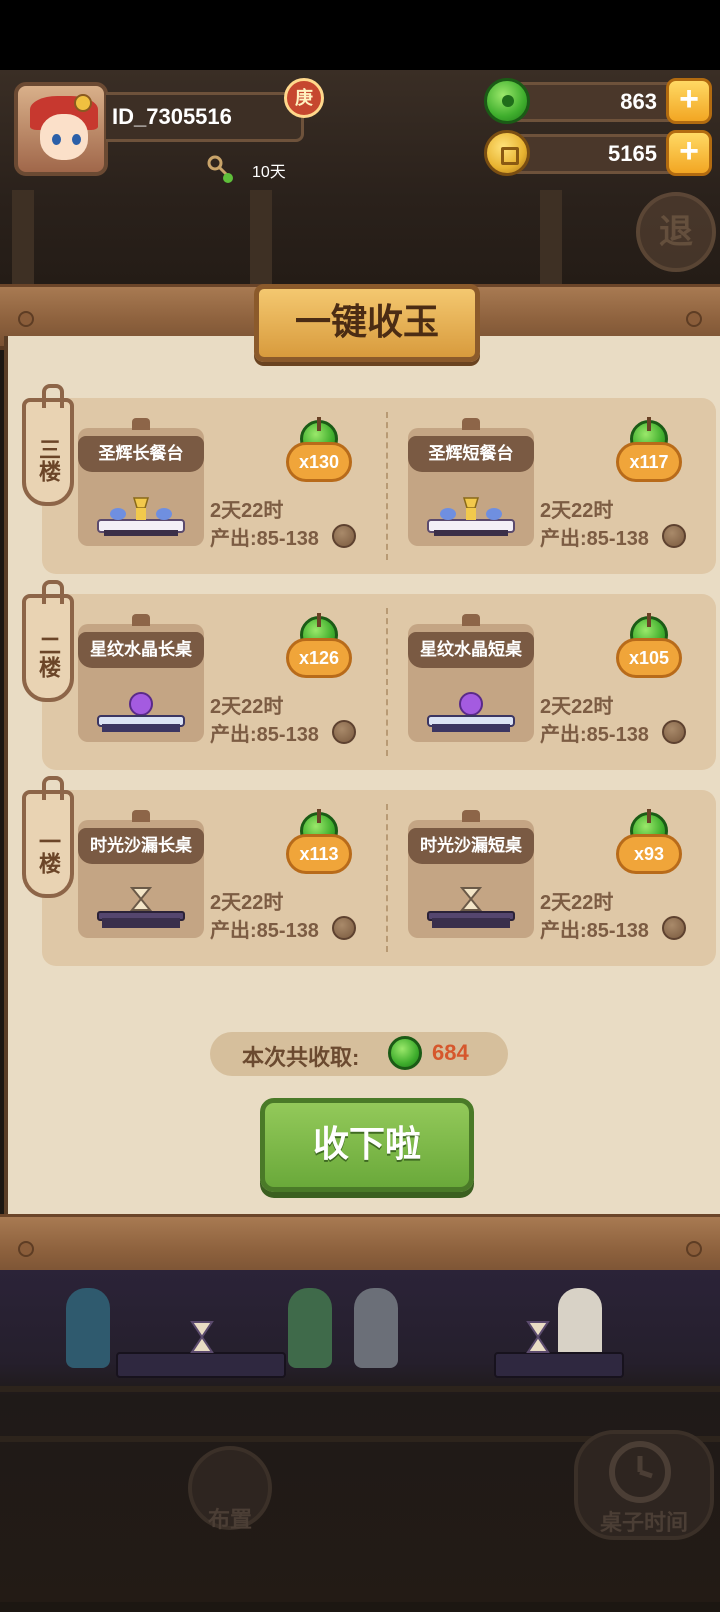 The width and height of the screenshot is (720, 1612). I want to click on jade-count: x126, so click(319, 658).